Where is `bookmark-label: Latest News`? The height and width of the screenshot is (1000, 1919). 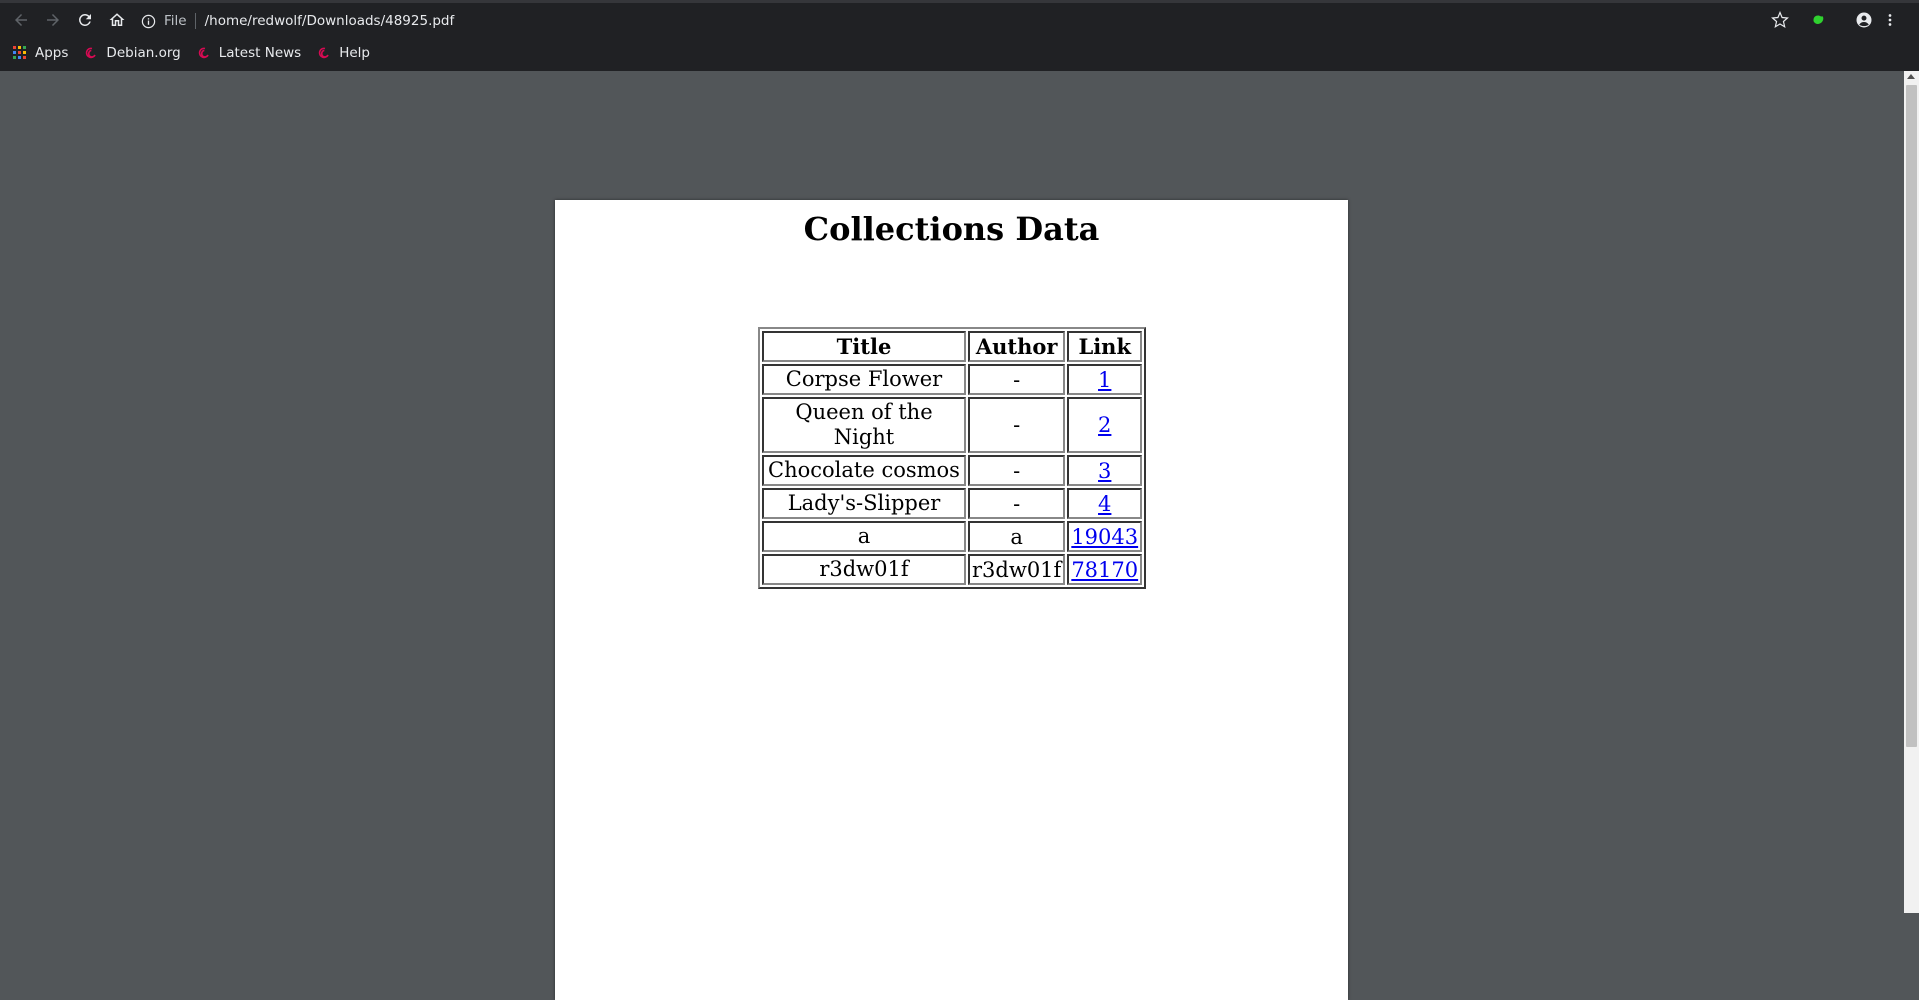 bookmark-label: Latest News is located at coordinates (260, 53).